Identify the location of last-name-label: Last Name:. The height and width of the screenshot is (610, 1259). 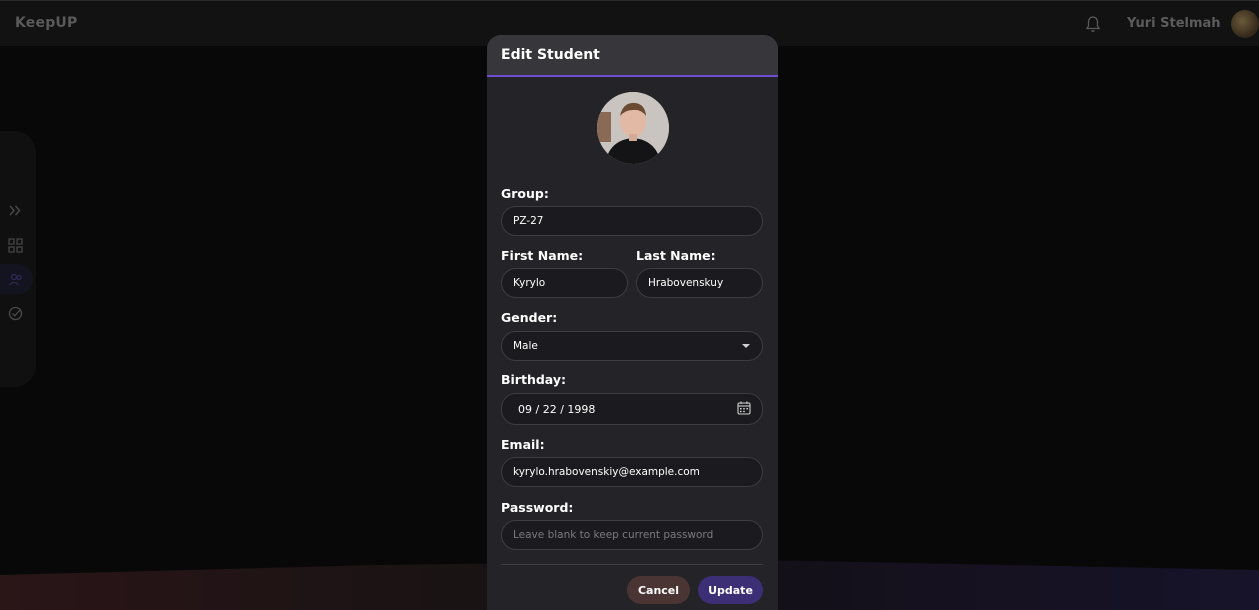
(676, 255).